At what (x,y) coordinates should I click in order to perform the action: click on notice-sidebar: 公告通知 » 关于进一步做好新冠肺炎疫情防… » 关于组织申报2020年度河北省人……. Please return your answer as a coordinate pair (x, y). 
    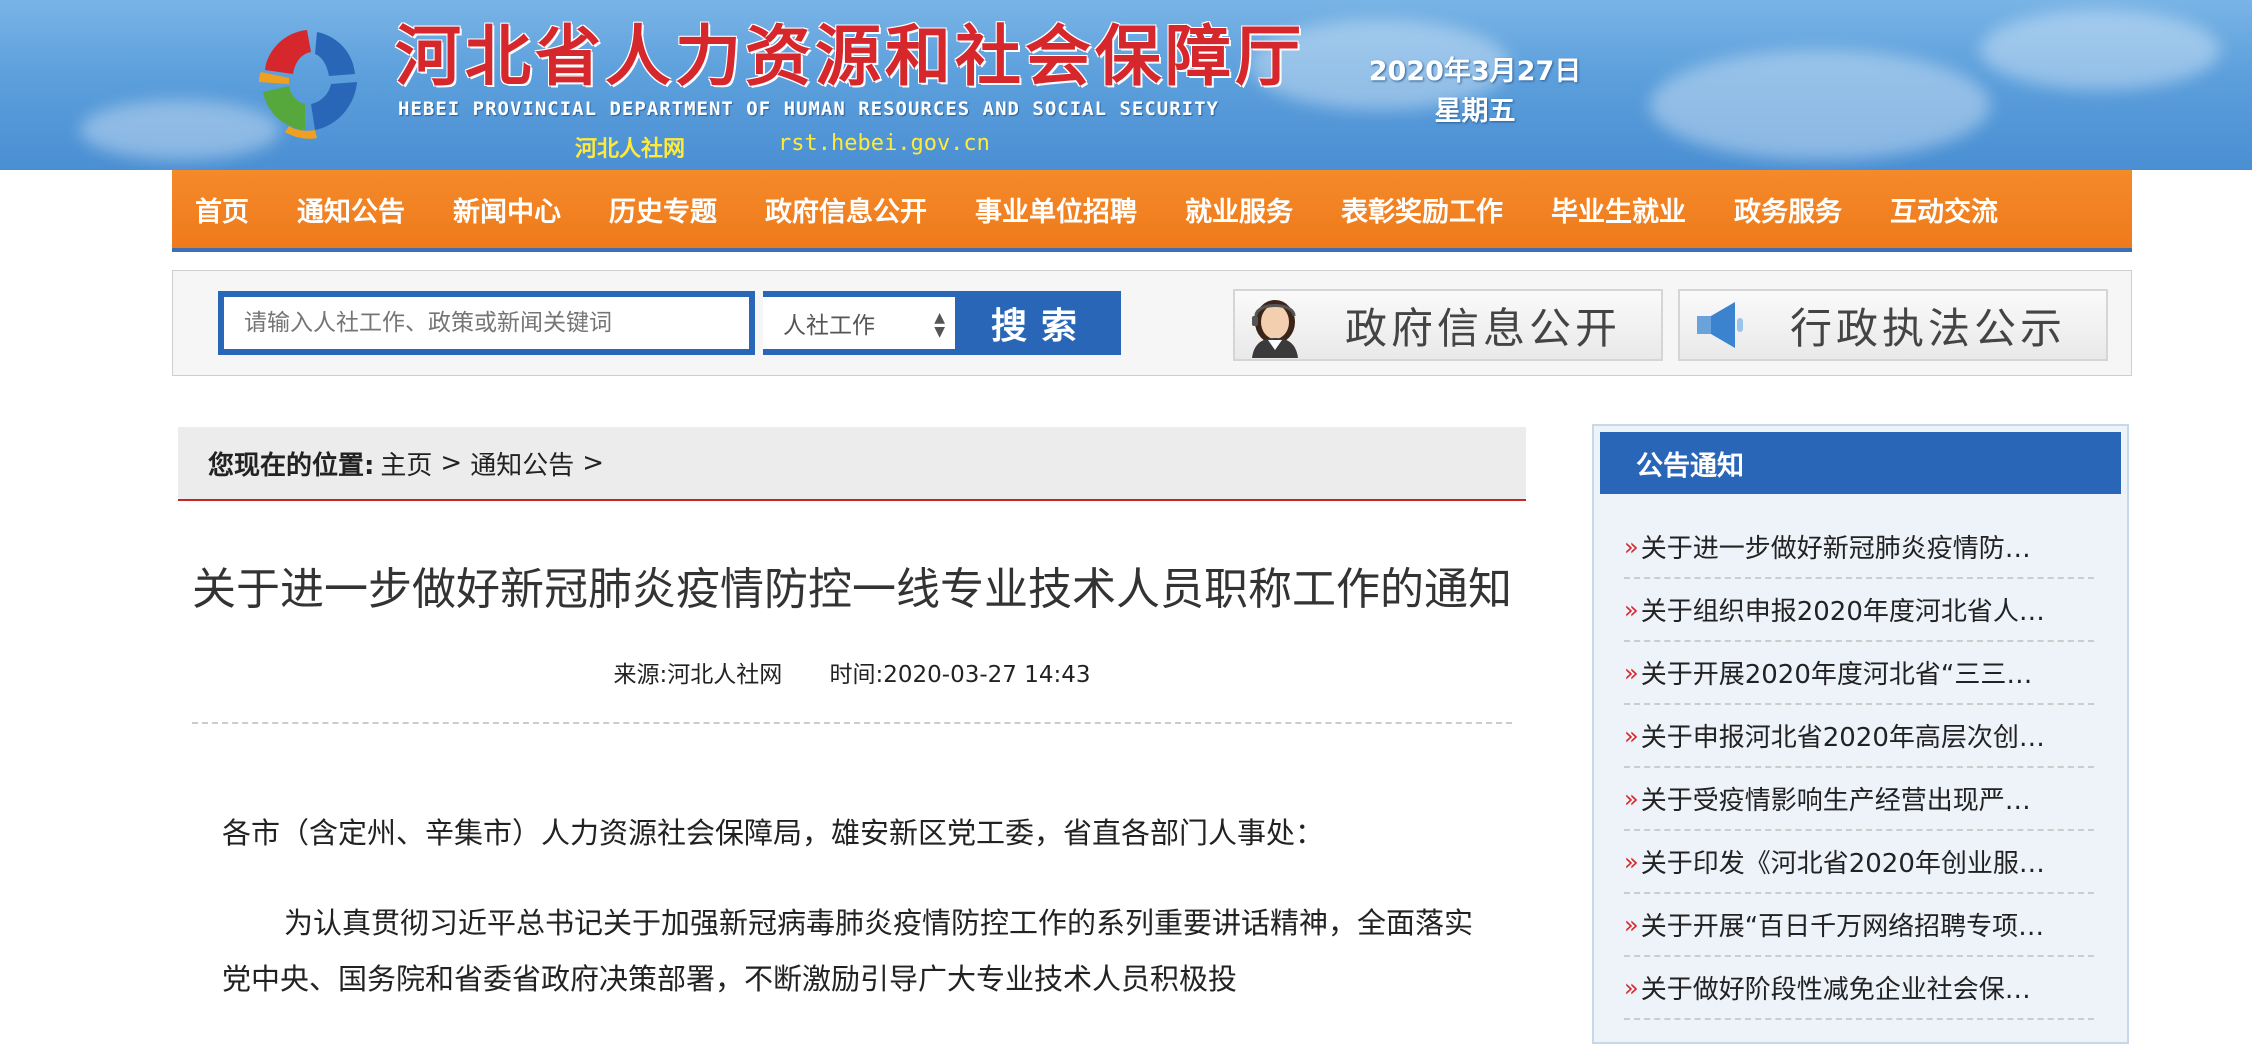
    Looking at the image, I should click on (1860, 734).